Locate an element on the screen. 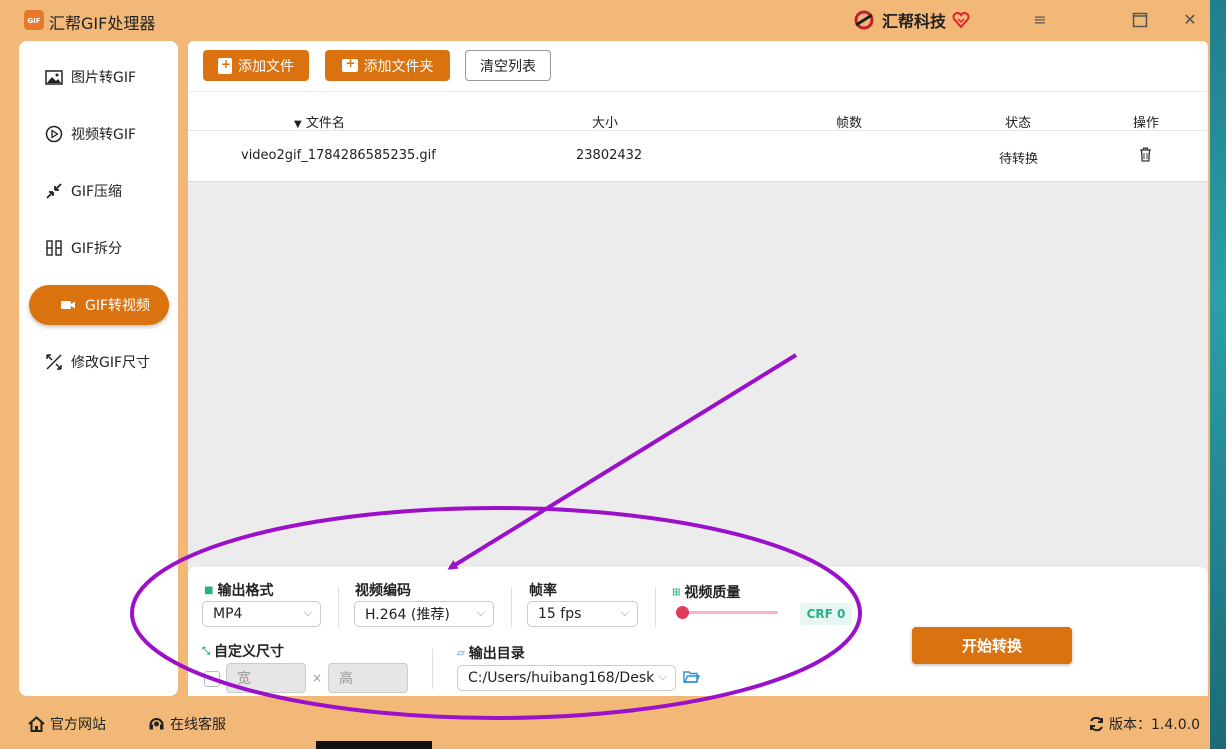 This screenshot has width=1226, height=749. column-header-size: 大小 is located at coordinates (605, 123).